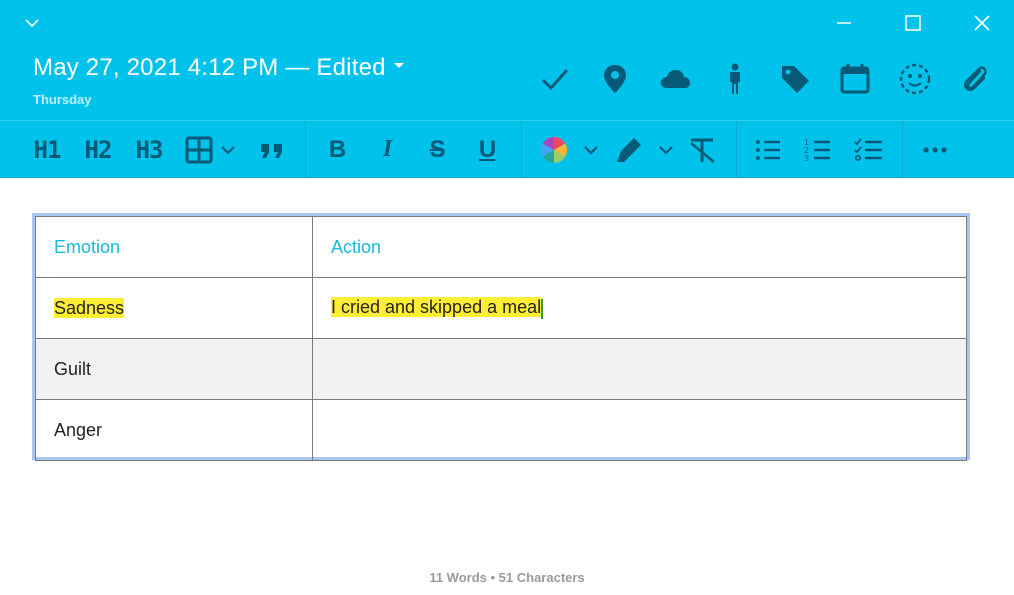  I want to click on paperclip-icon, so click(975, 78).